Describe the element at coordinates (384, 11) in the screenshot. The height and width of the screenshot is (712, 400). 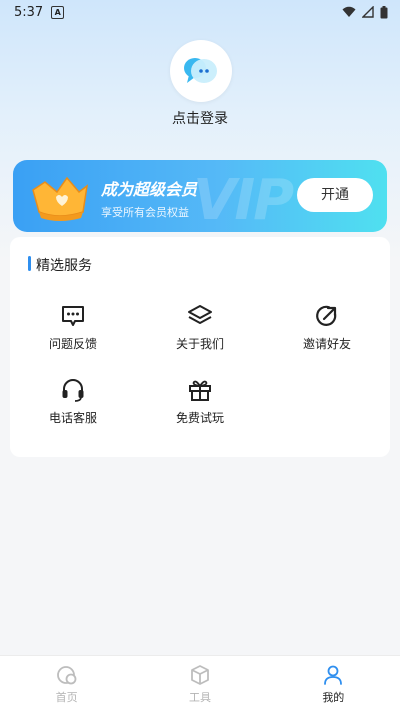
I see `battery-icon` at that location.